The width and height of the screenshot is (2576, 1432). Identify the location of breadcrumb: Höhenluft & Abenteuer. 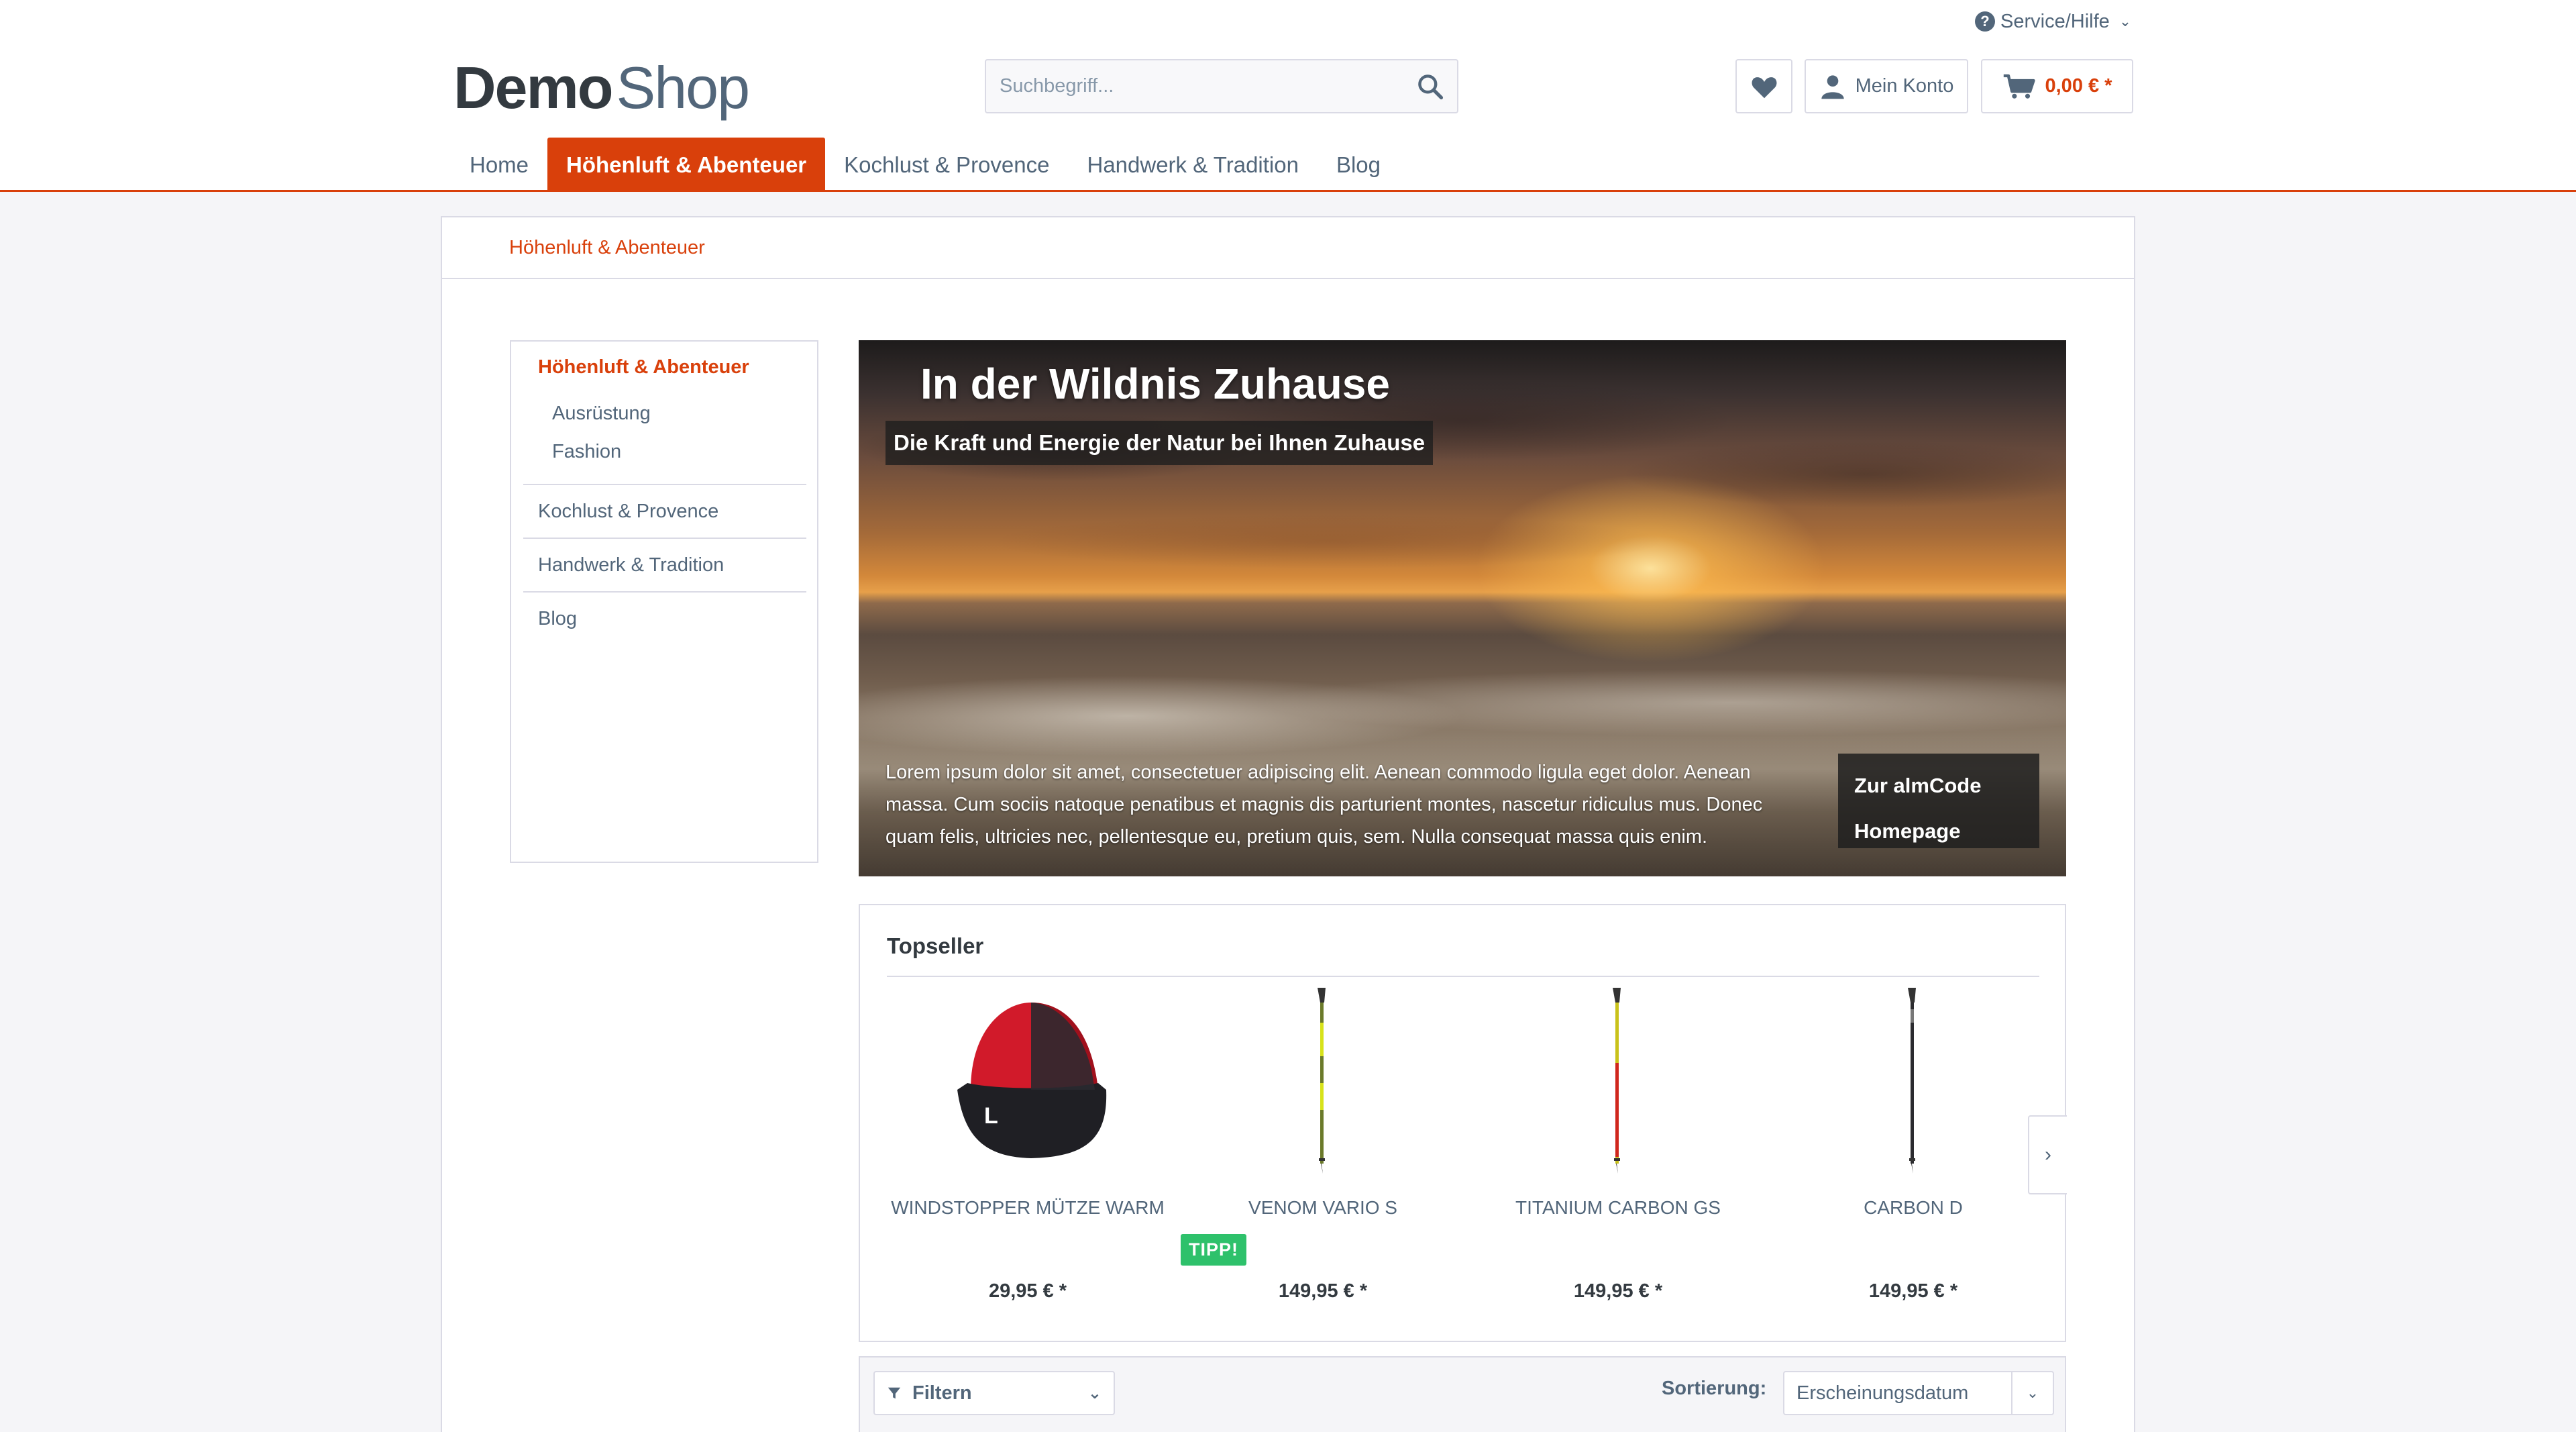
(1288, 248).